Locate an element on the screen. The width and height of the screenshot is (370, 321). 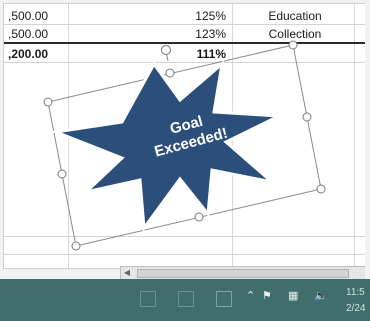
clock-time: 11:5 is located at coordinates (355, 292).